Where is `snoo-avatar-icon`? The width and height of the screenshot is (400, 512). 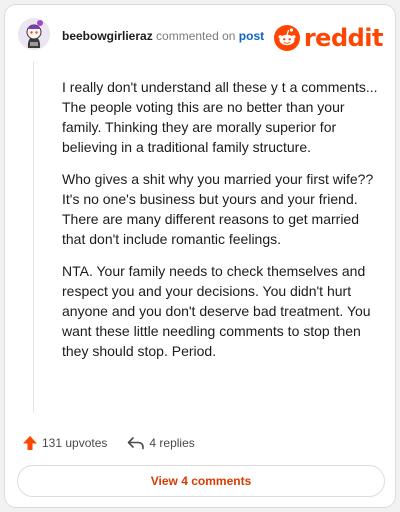
snoo-avatar-icon is located at coordinates (34, 34).